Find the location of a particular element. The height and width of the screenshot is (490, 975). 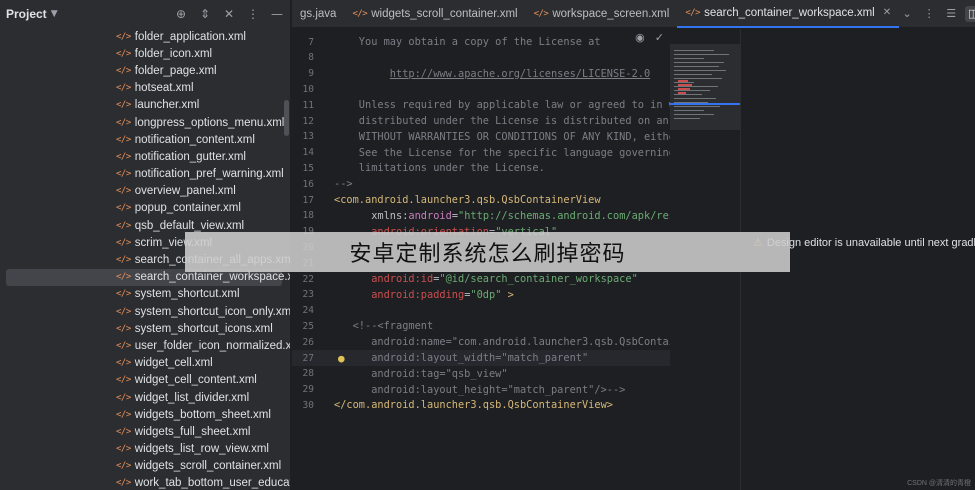

file-tree-item: </> system_shortcut.xml is located at coordinates (145, 294).